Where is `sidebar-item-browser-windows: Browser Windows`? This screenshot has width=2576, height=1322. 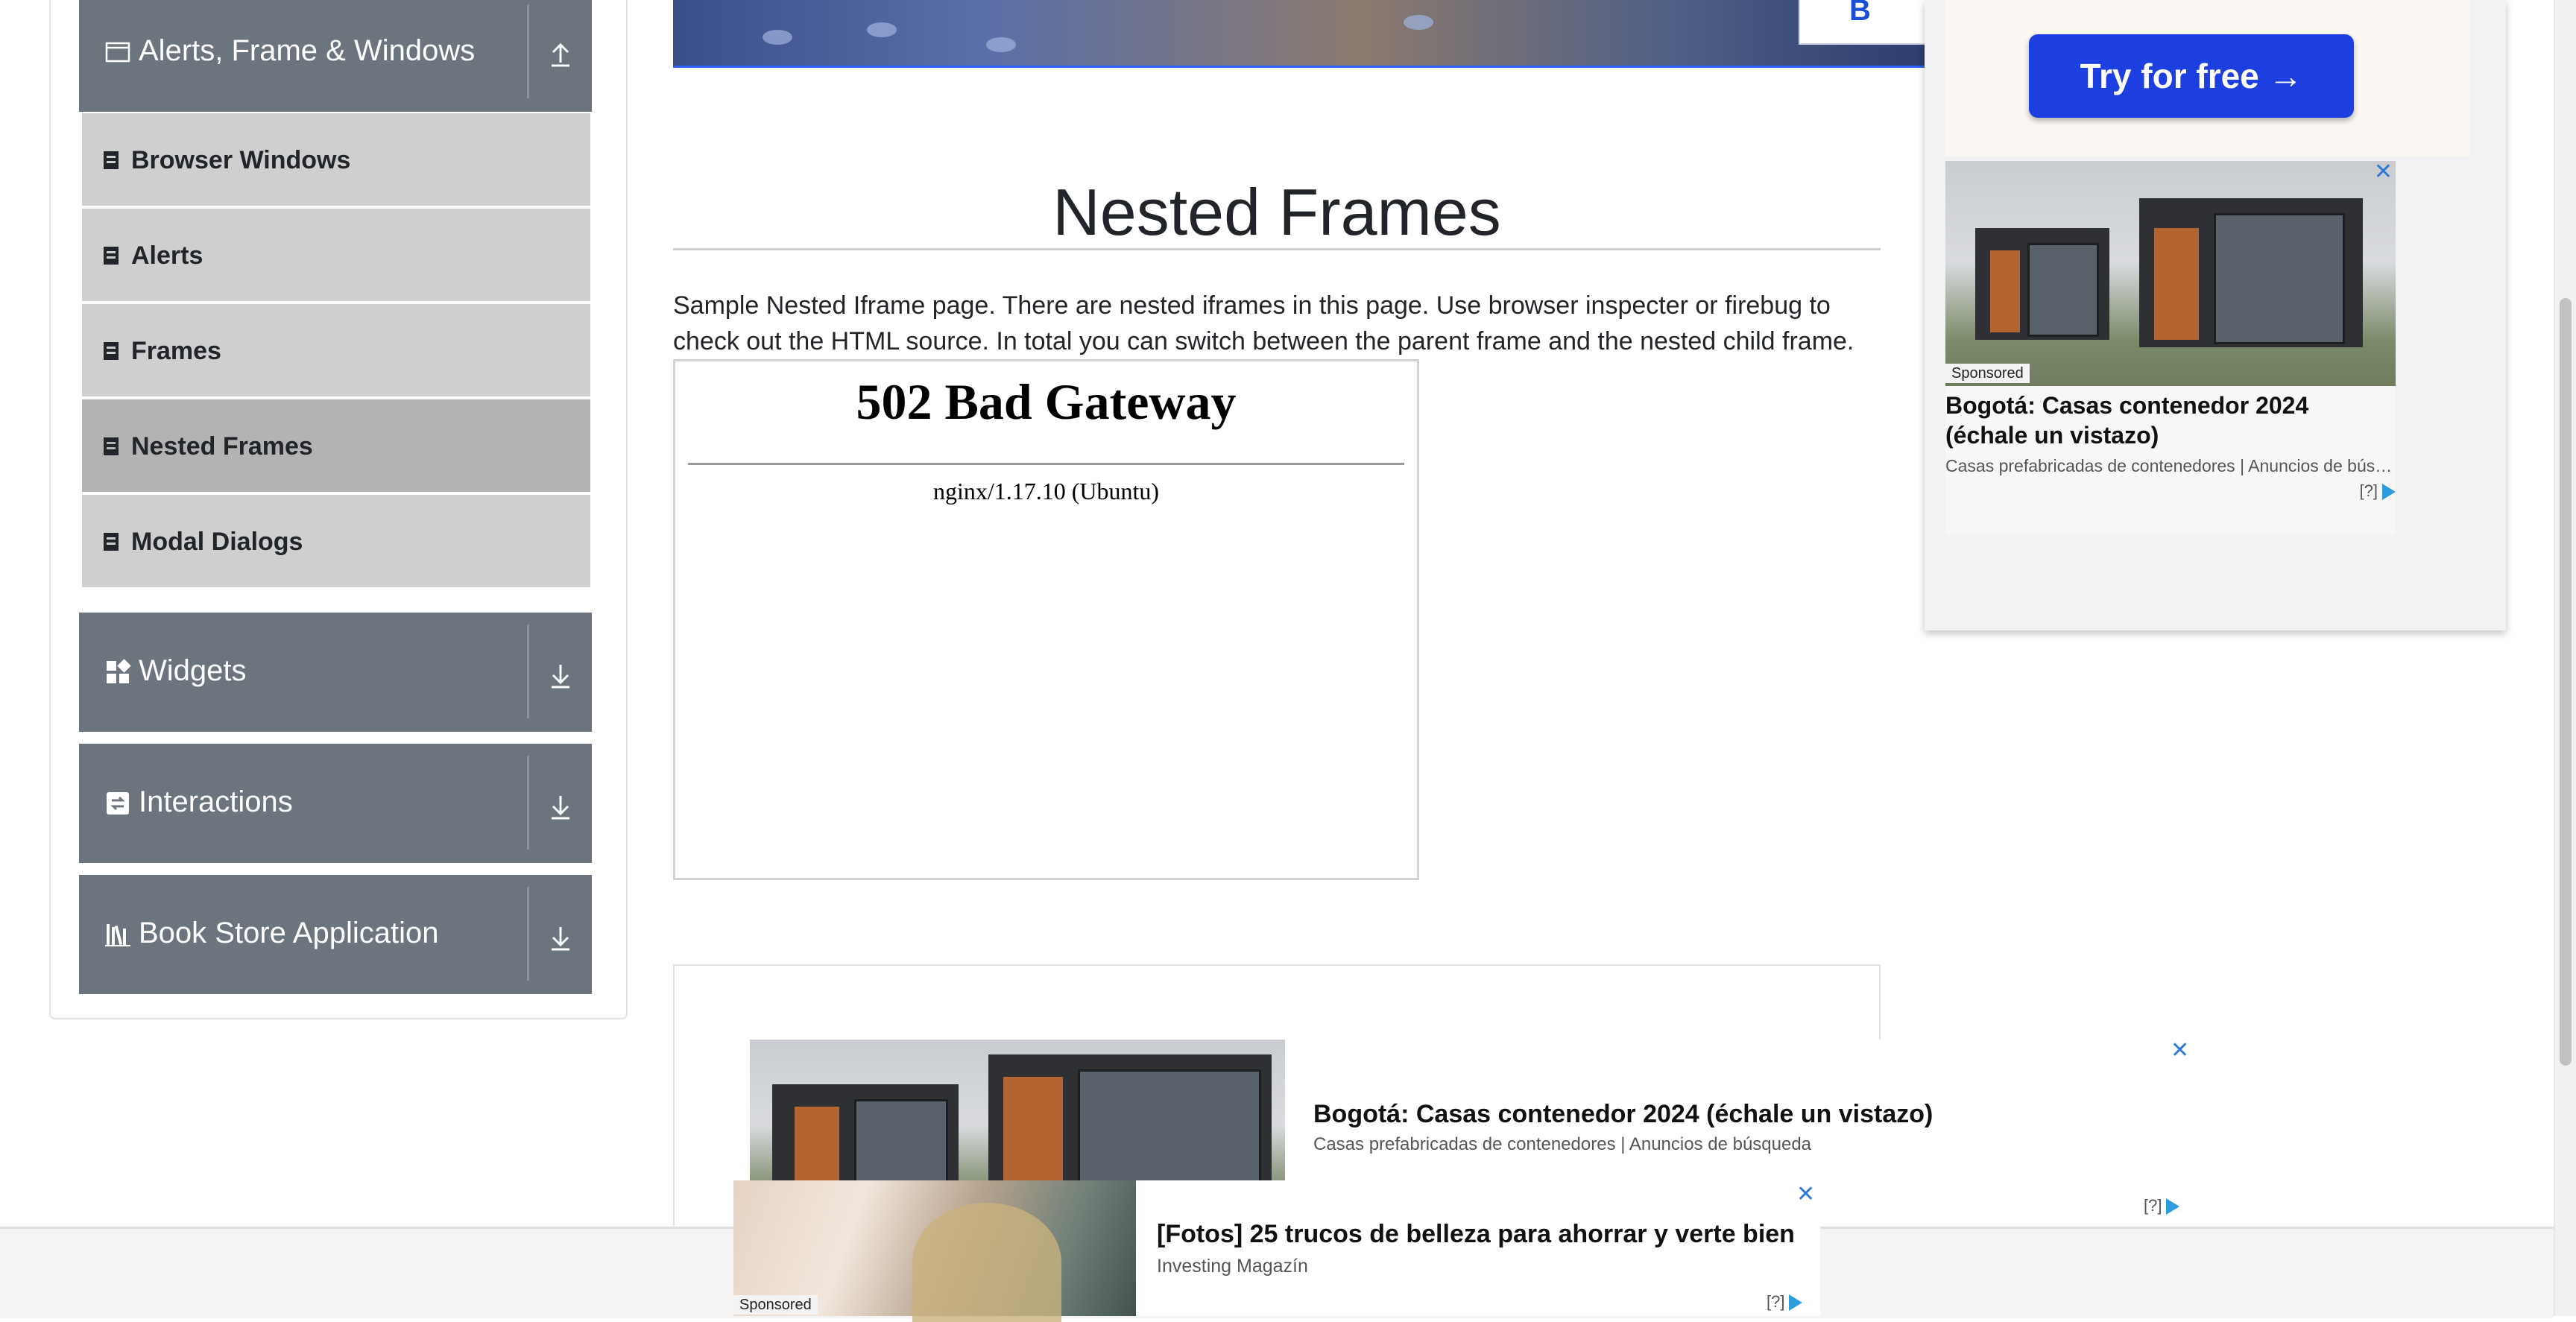 sidebar-item-browser-windows: Browser Windows is located at coordinates (336, 160).